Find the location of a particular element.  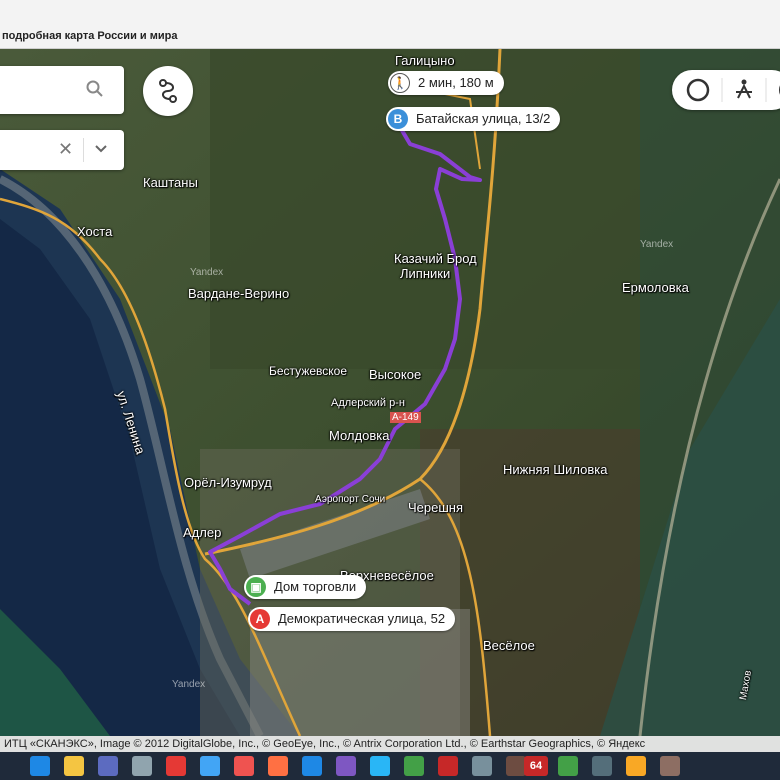

place-label: Хоста is located at coordinates (95, 231).